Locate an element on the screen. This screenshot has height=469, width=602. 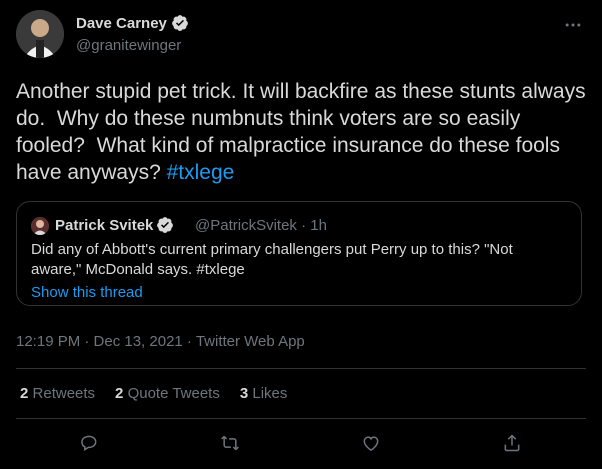
quote-display-name: Patrick Svitek is located at coordinates (104, 225).